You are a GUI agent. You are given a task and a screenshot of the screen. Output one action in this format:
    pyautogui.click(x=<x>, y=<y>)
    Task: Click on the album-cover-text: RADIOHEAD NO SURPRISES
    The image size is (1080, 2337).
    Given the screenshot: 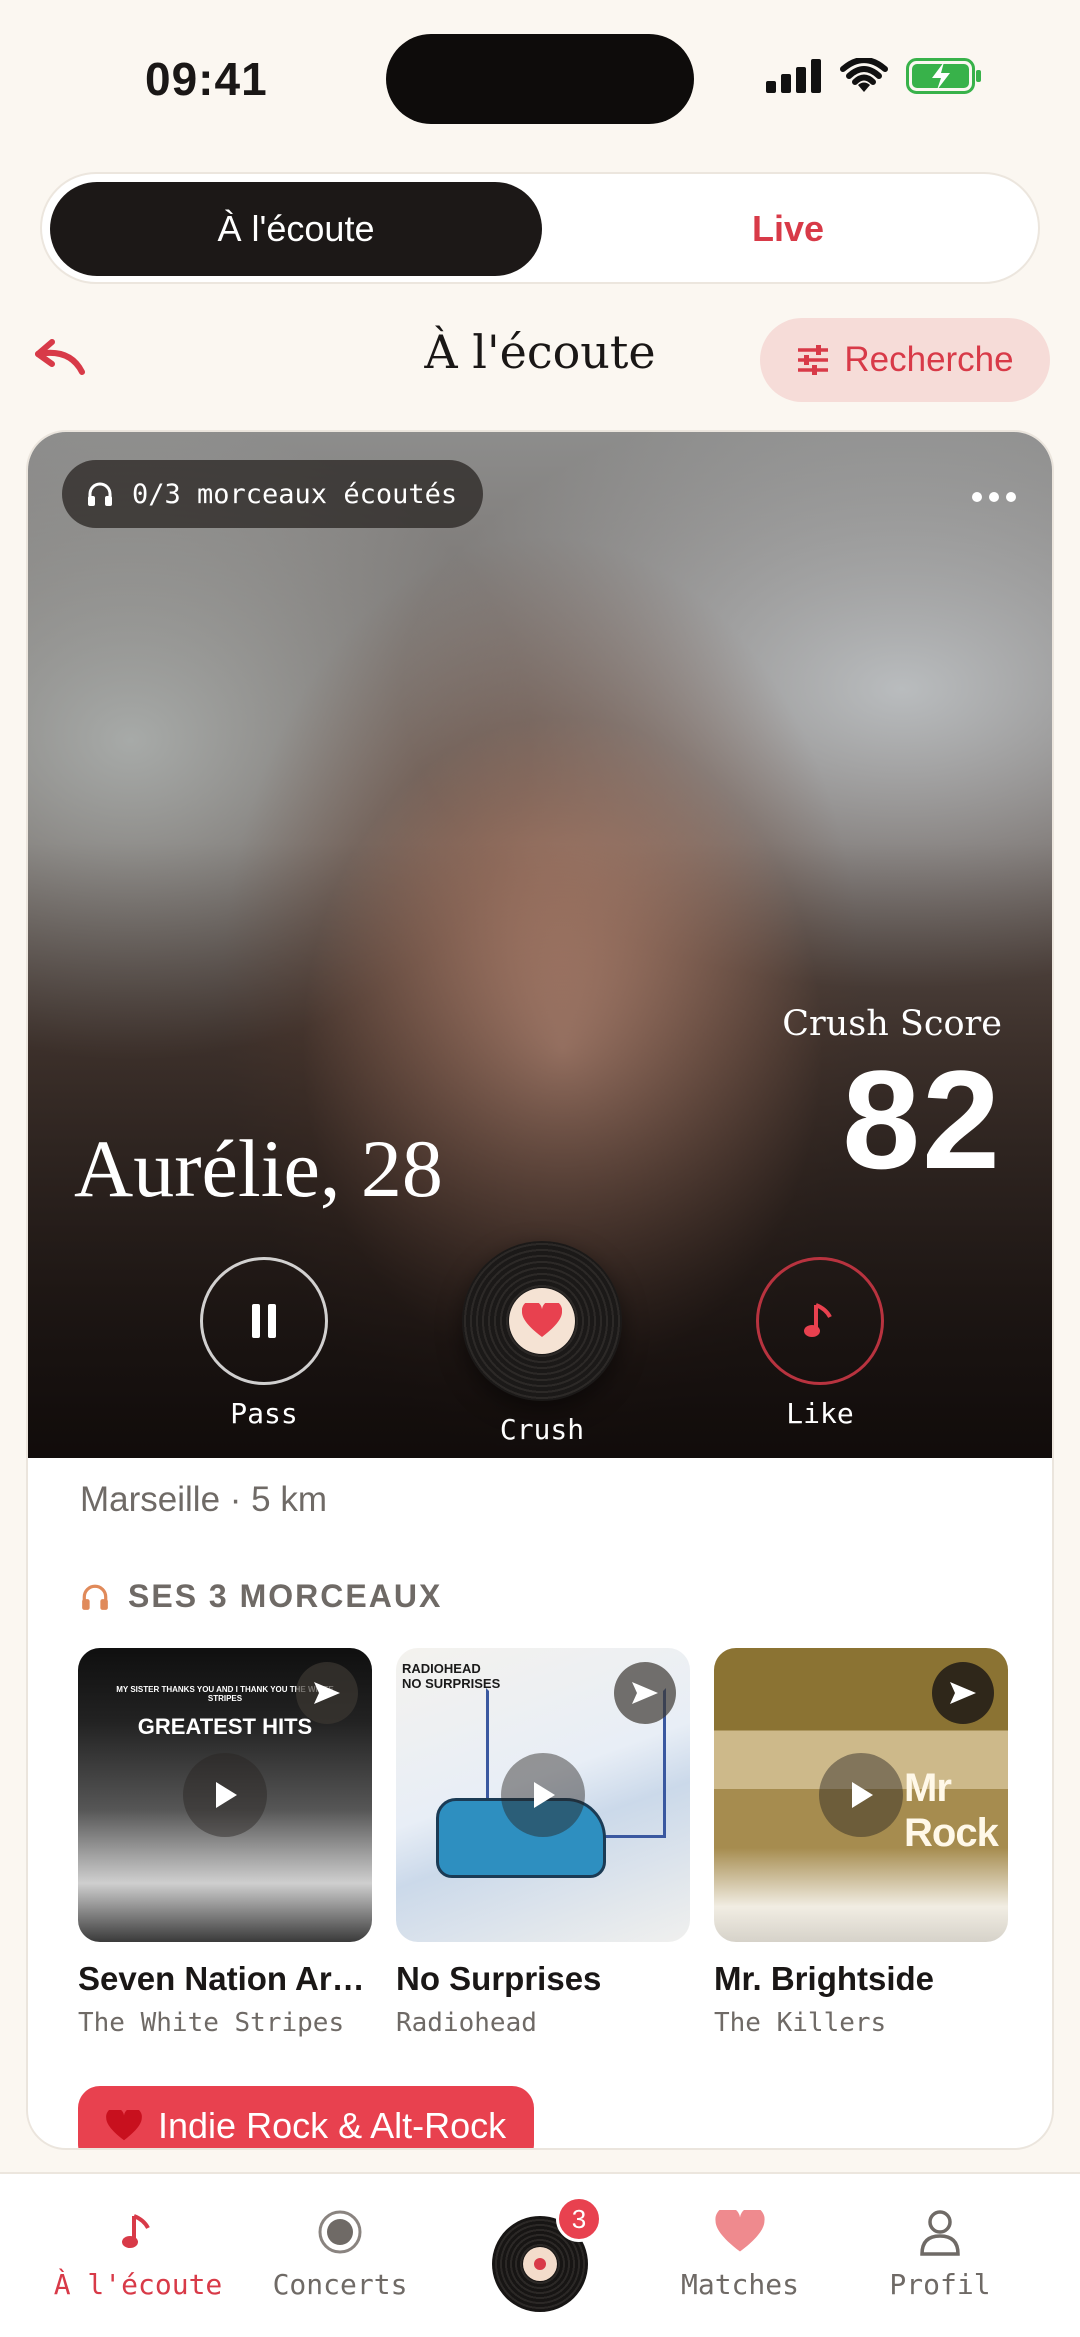 What is the action you would take?
    pyautogui.click(x=451, y=1676)
    